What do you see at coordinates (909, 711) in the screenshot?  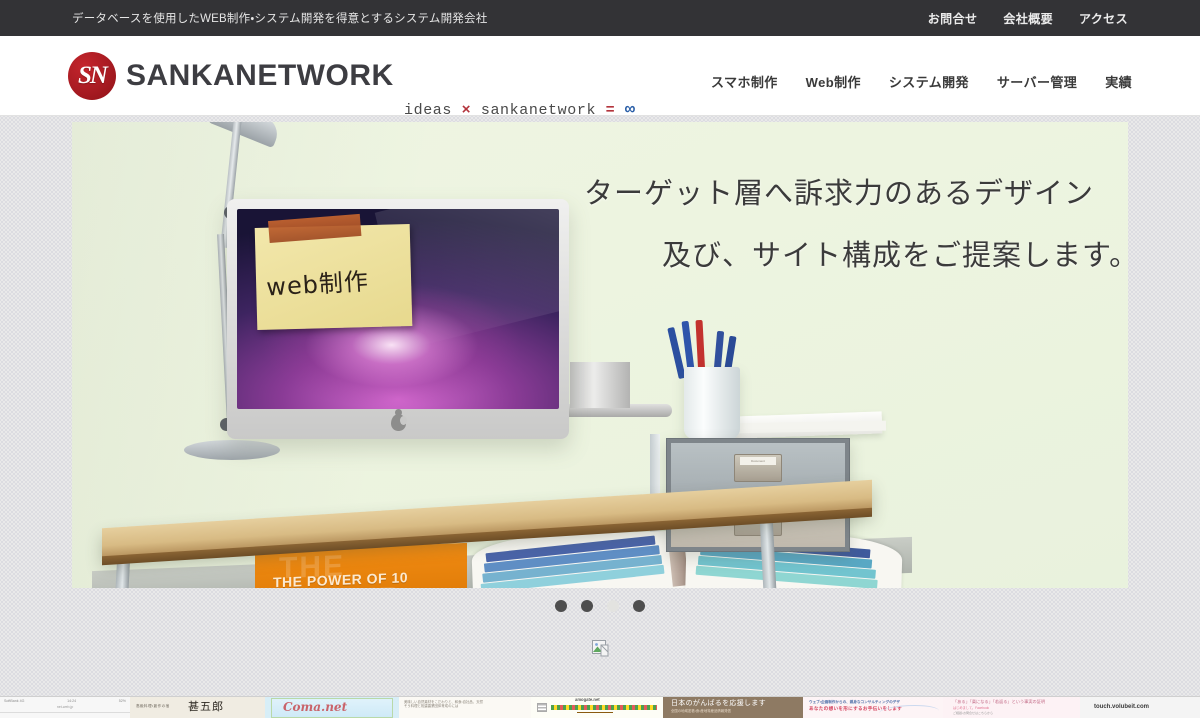 I see `thumb-blue-decoration` at bounding box center [909, 711].